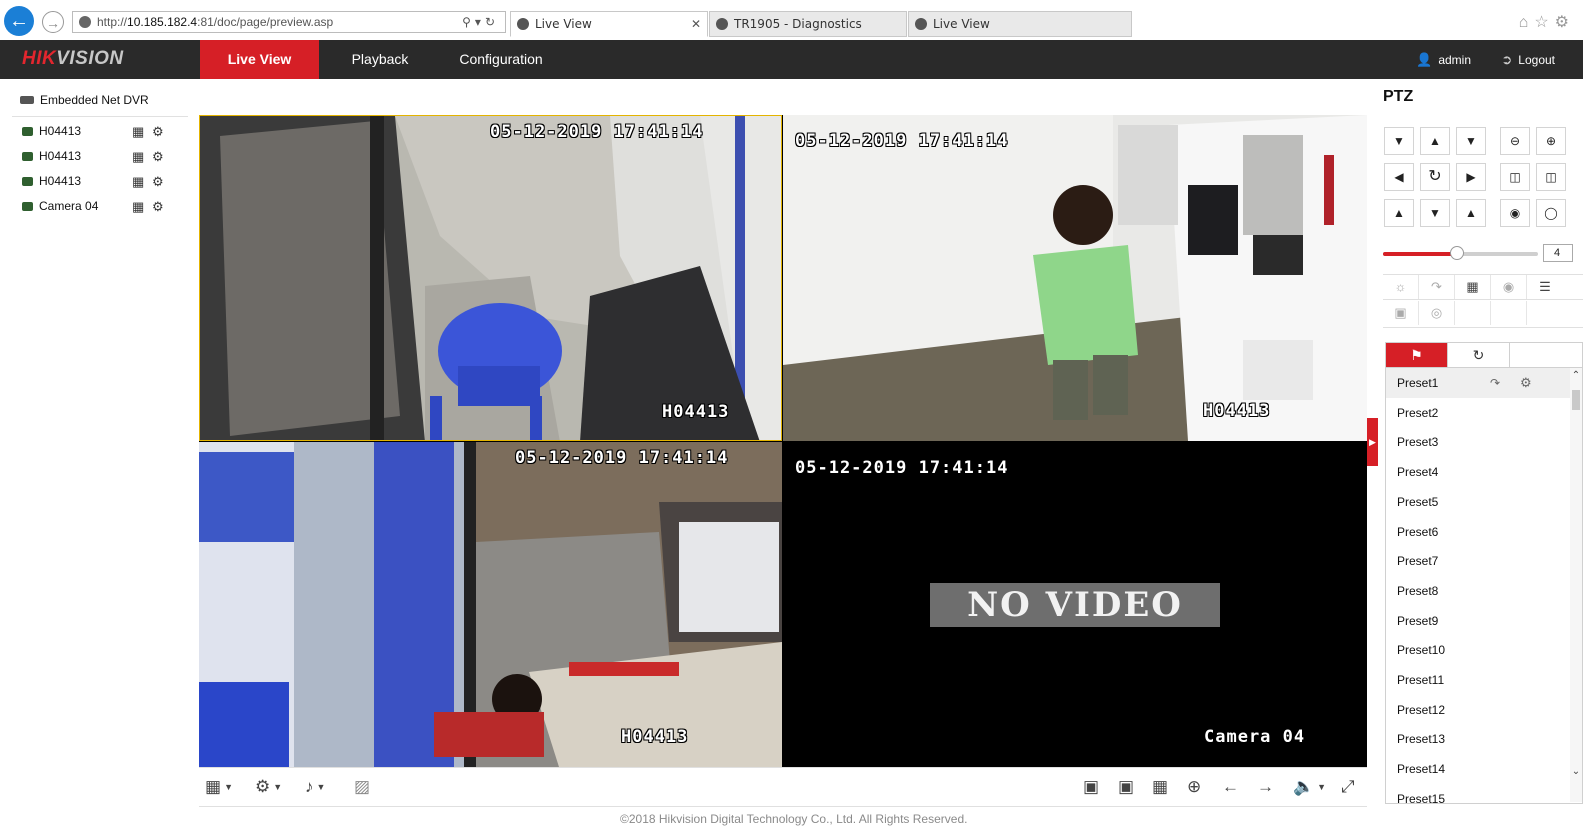  Describe the element at coordinates (1495, 383) in the screenshot. I see `call-preset-icon: ↷` at that location.